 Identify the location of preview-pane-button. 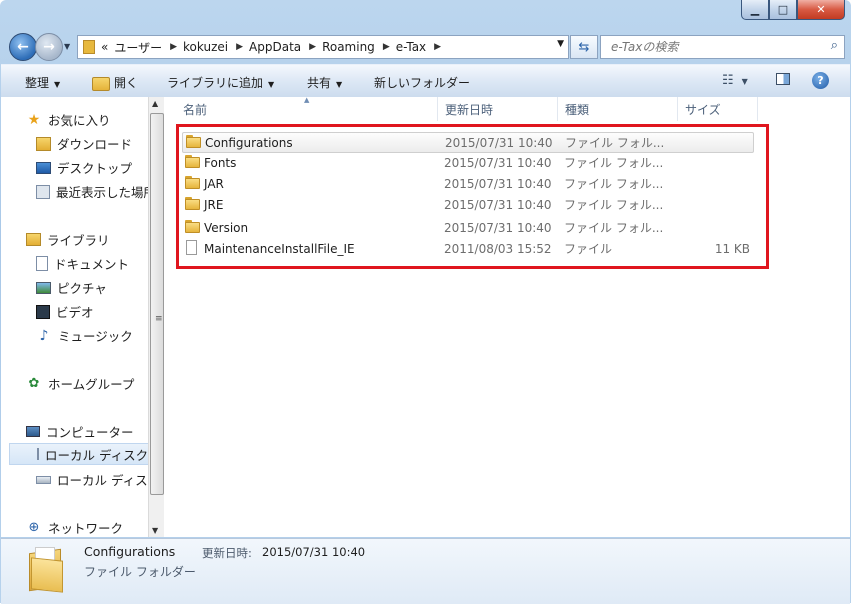
(783, 81).